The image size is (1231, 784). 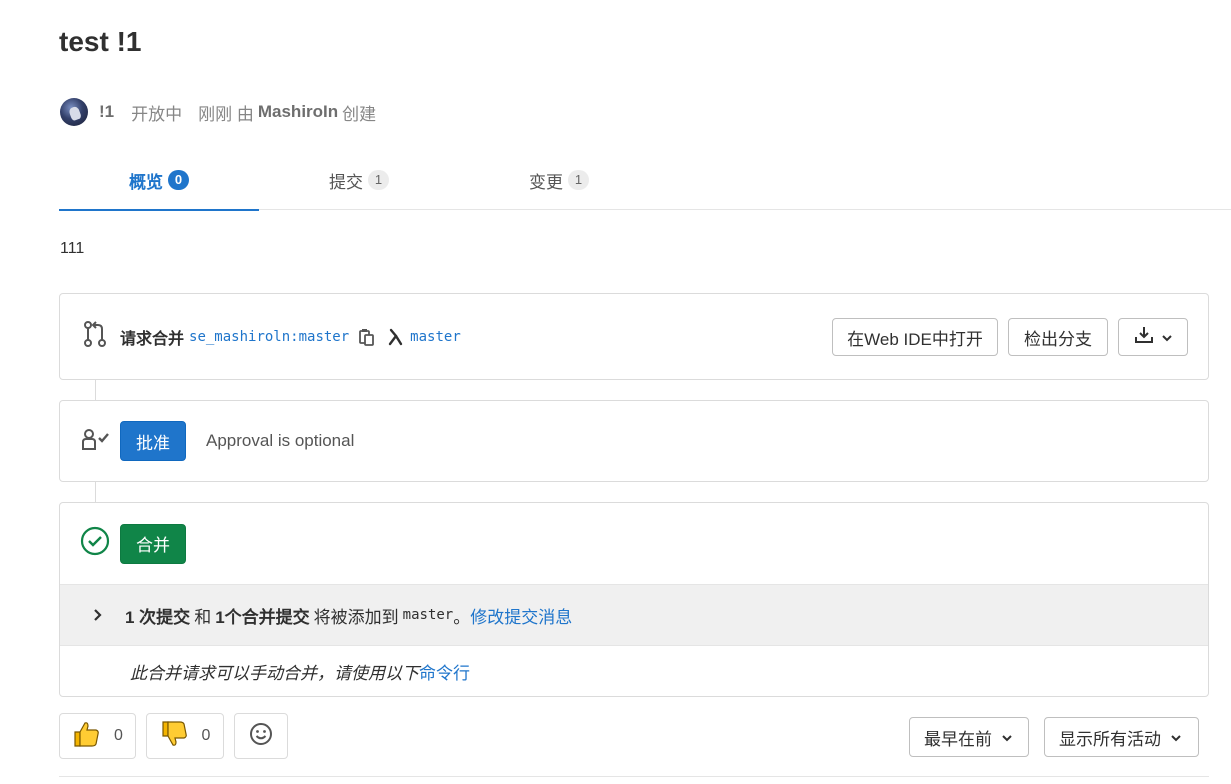 What do you see at coordinates (178, 180) in the screenshot?
I see `tab-count-badge: 0` at bounding box center [178, 180].